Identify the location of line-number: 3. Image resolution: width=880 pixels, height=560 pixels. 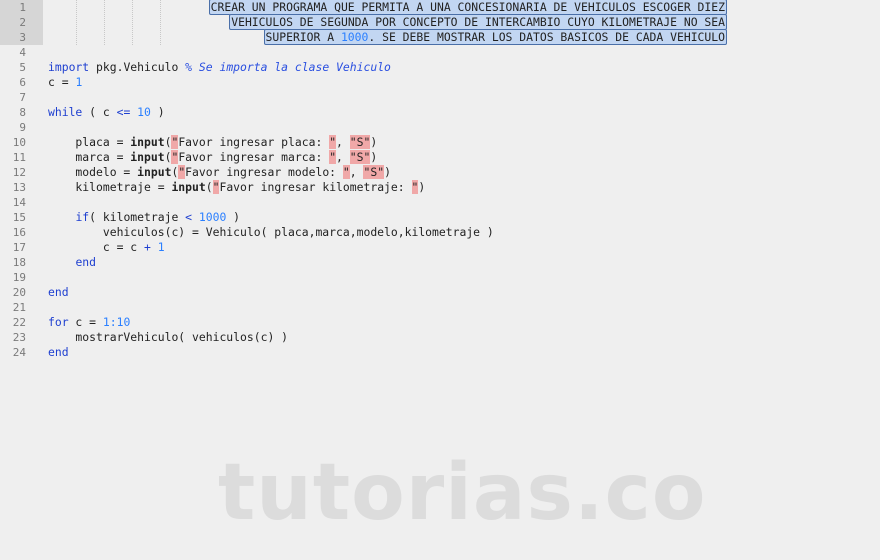
(21, 37).